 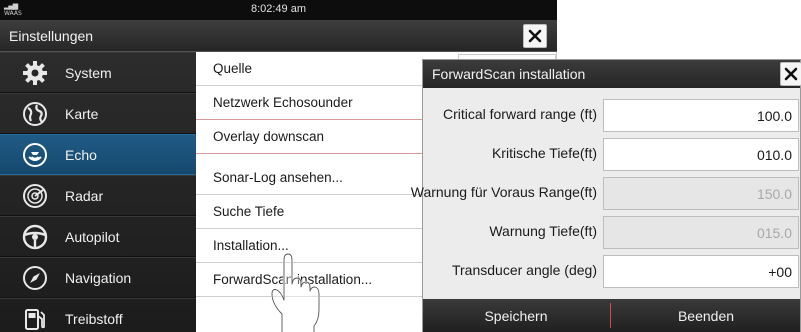 I want to click on menu-item-label: Suche Tiefe, so click(x=249, y=211).